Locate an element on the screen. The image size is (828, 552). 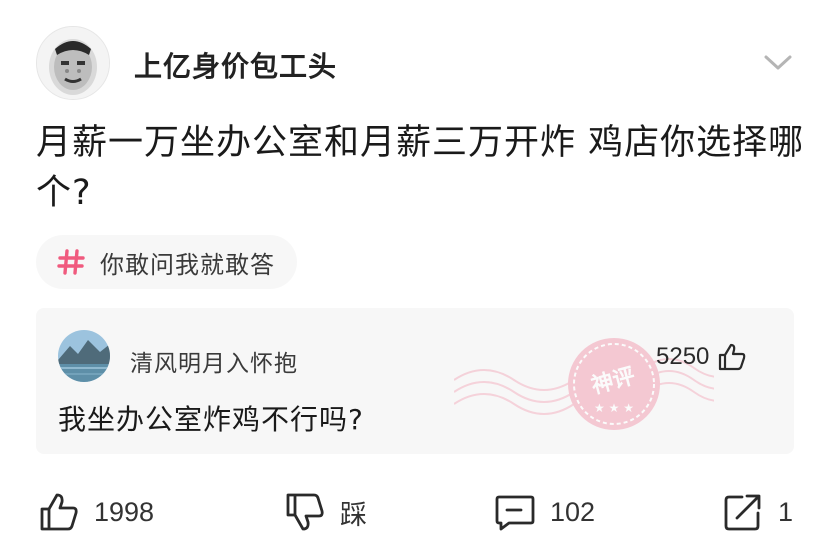
comment-bubble-icon is located at coordinates (515, 513).